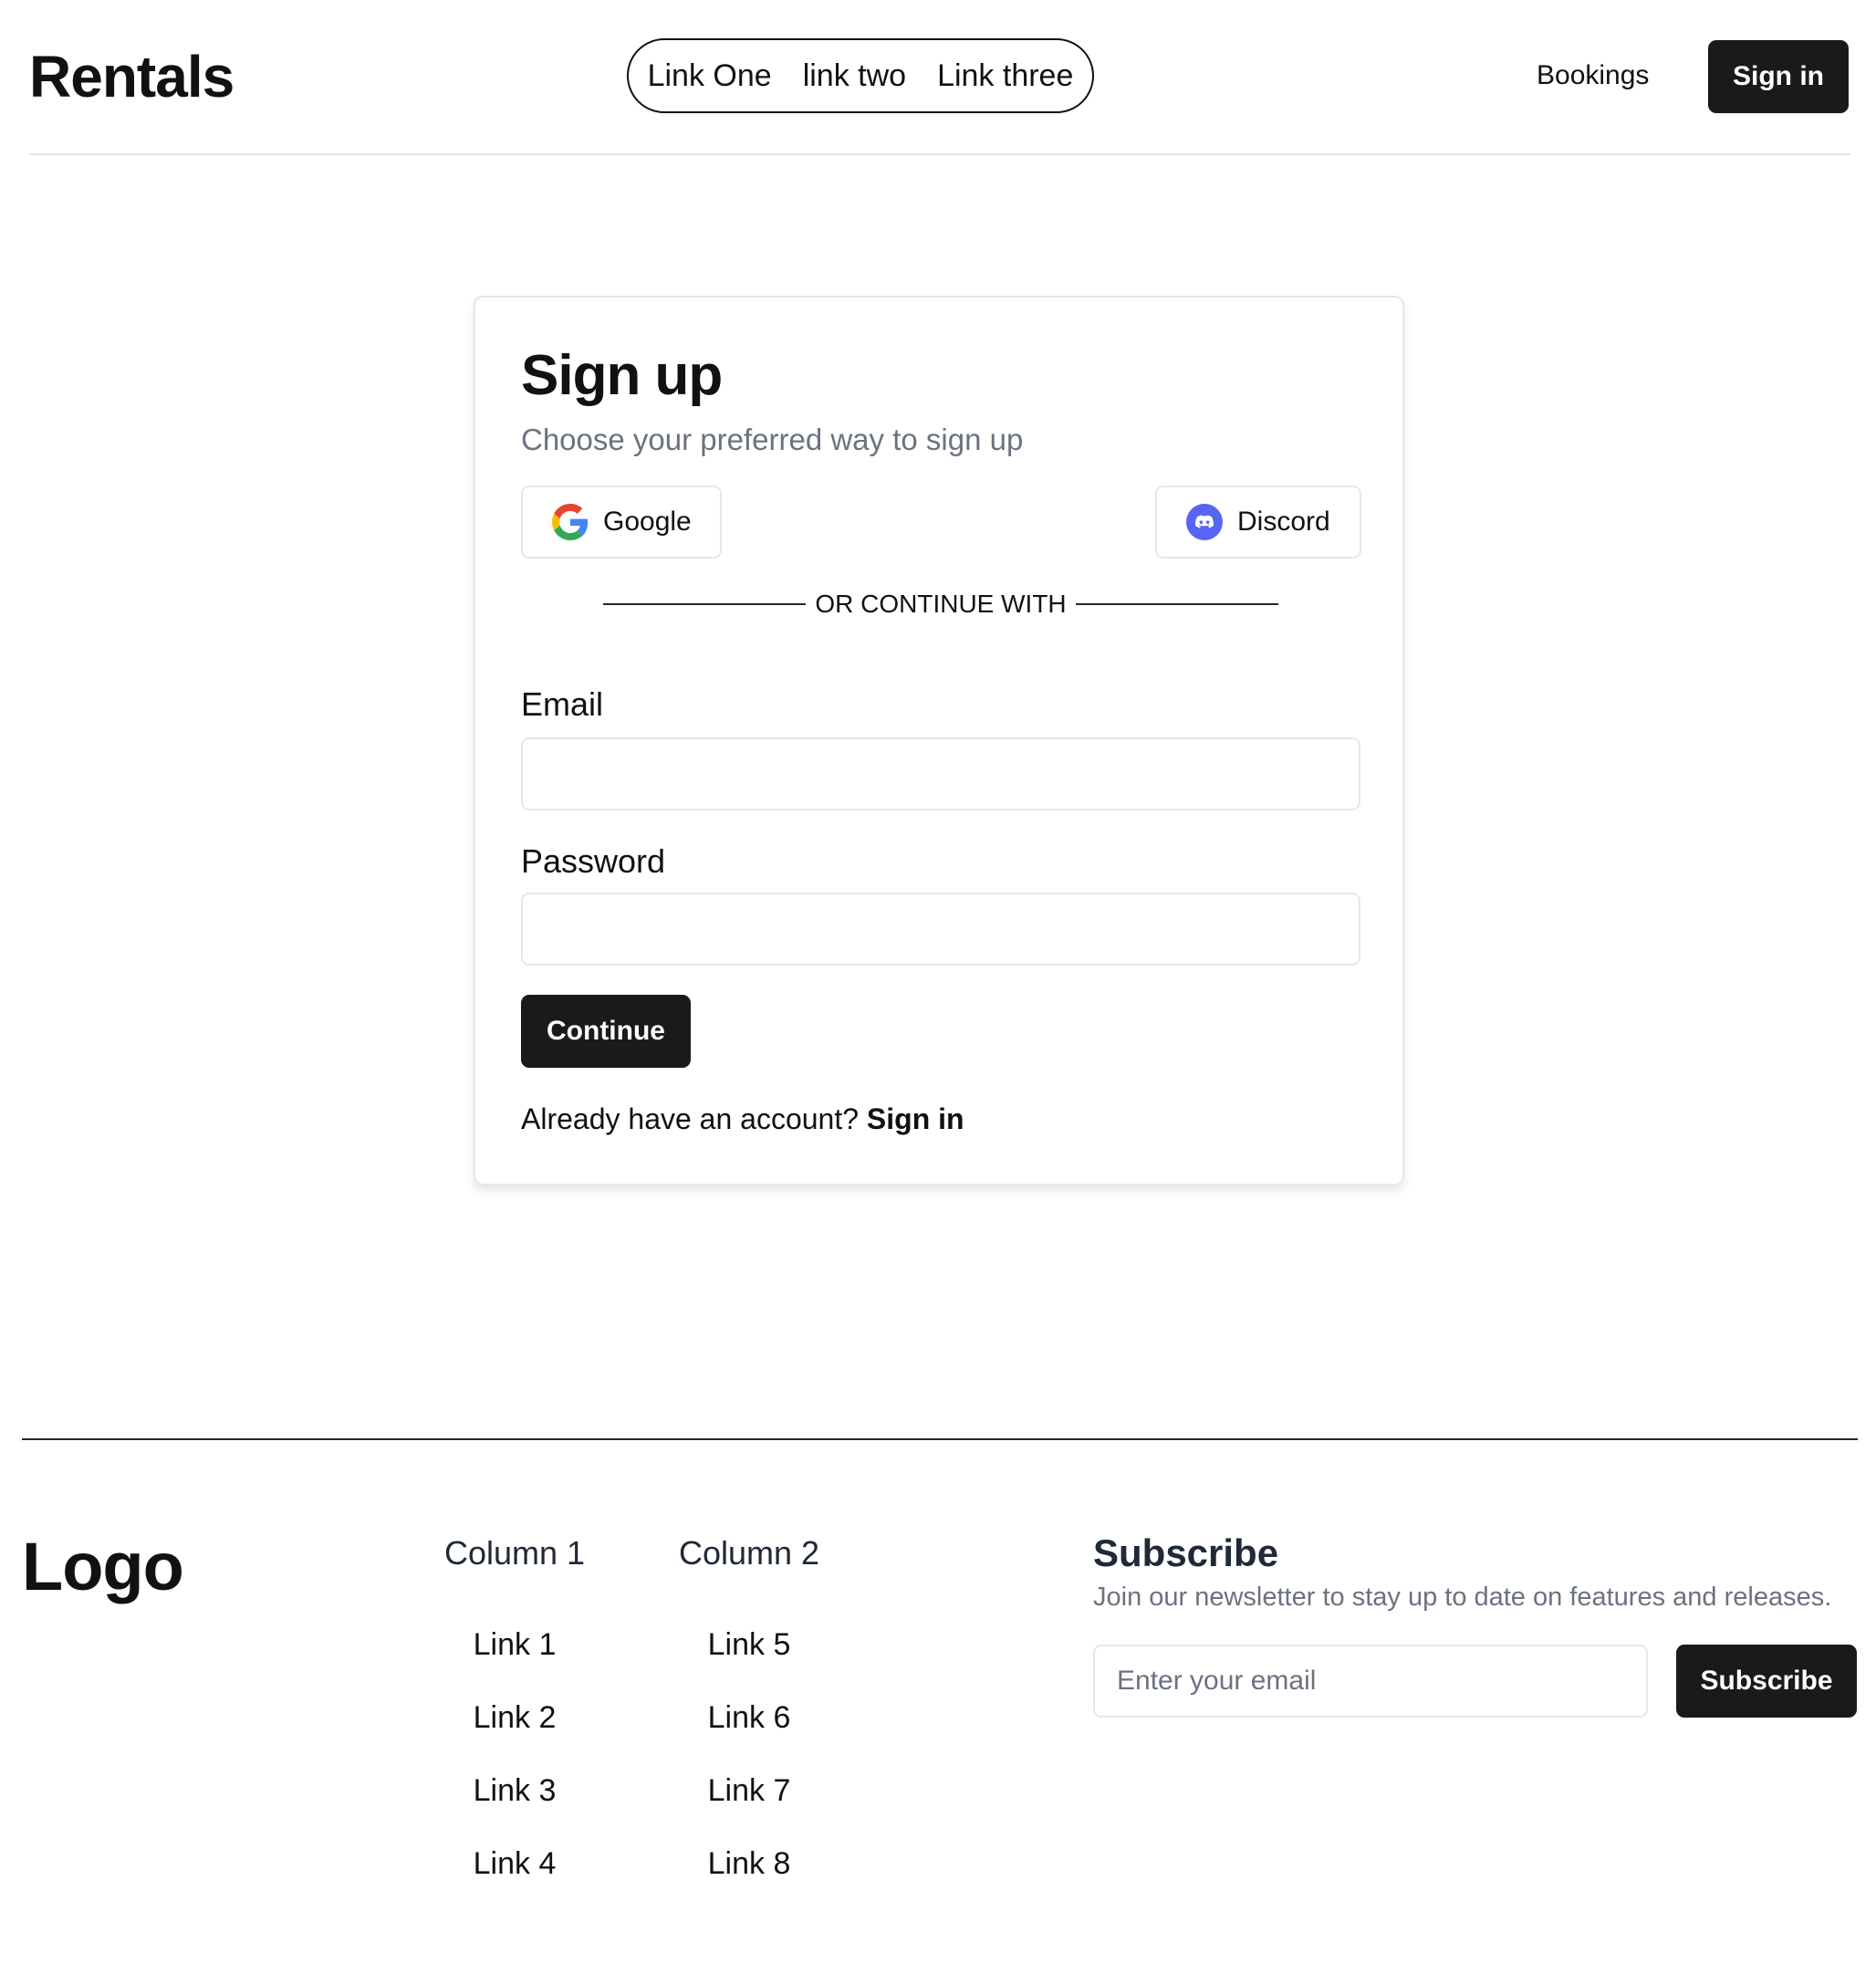 This screenshot has width=1876, height=1964. Describe the element at coordinates (1176, 604) in the screenshot. I see `divider-line-right` at that location.